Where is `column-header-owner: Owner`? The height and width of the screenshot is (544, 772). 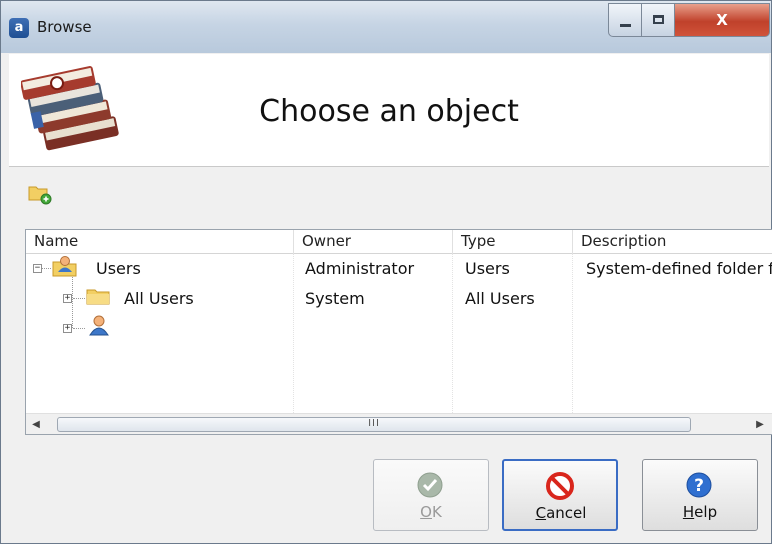
column-header-owner: Owner is located at coordinates (373, 241).